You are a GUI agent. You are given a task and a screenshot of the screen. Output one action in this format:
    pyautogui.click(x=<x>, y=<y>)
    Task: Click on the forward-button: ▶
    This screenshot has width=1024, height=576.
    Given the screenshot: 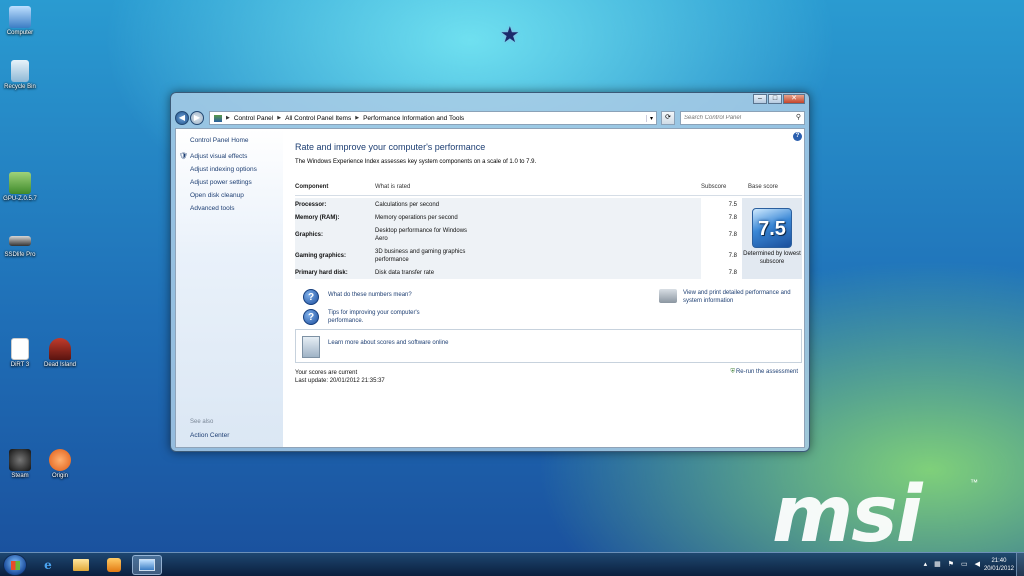 What is the action you would take?
    pyautogui.click(x=197, y=118)
    